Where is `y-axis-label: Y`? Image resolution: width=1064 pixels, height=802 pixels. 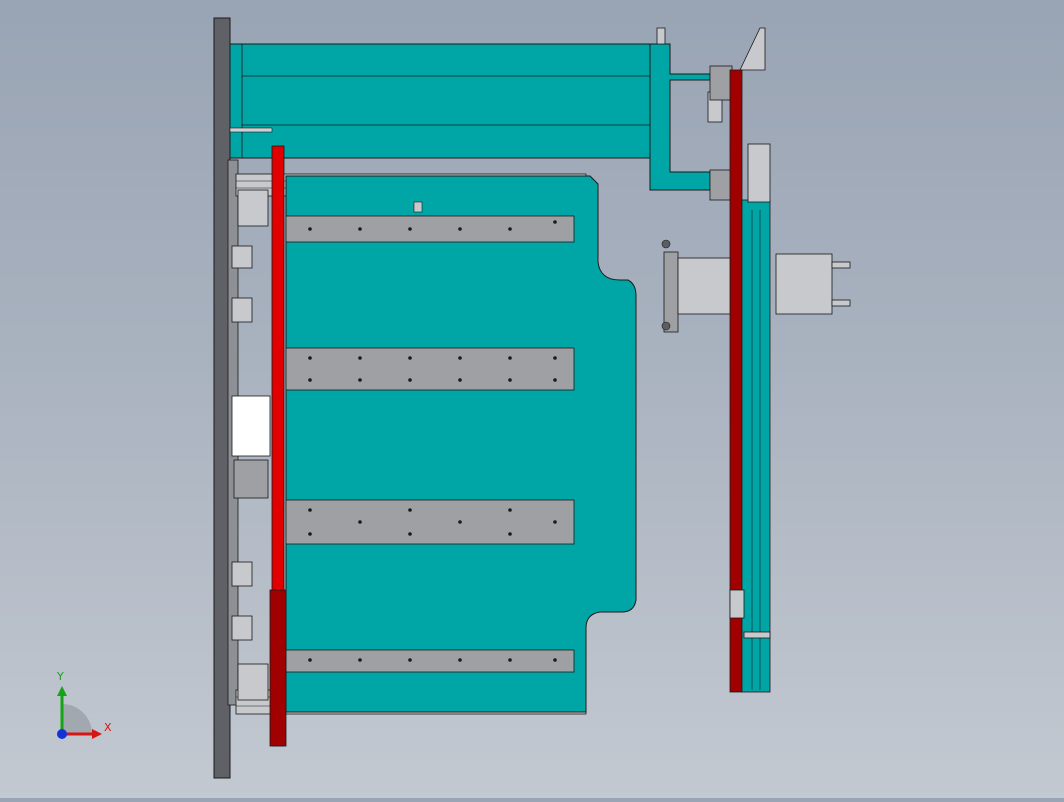
y-axis-label: Y is located at coordinates (60, 676).